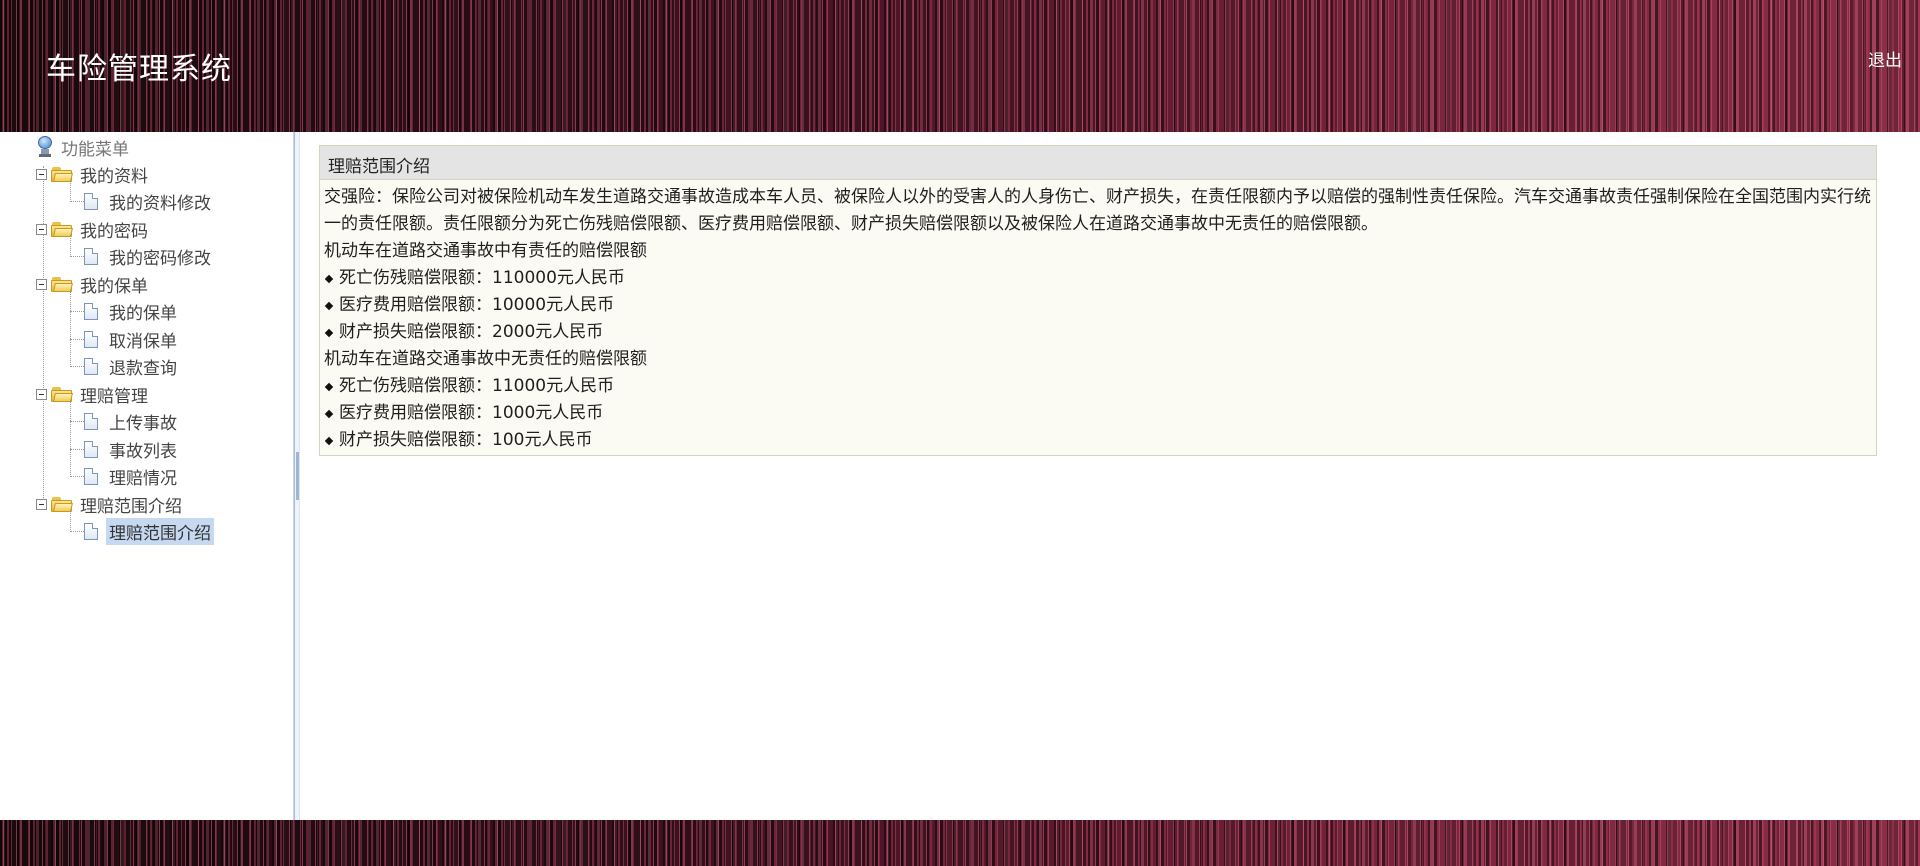  I want to click on menu-group-claims: 理赔管理, so click(93, 394).